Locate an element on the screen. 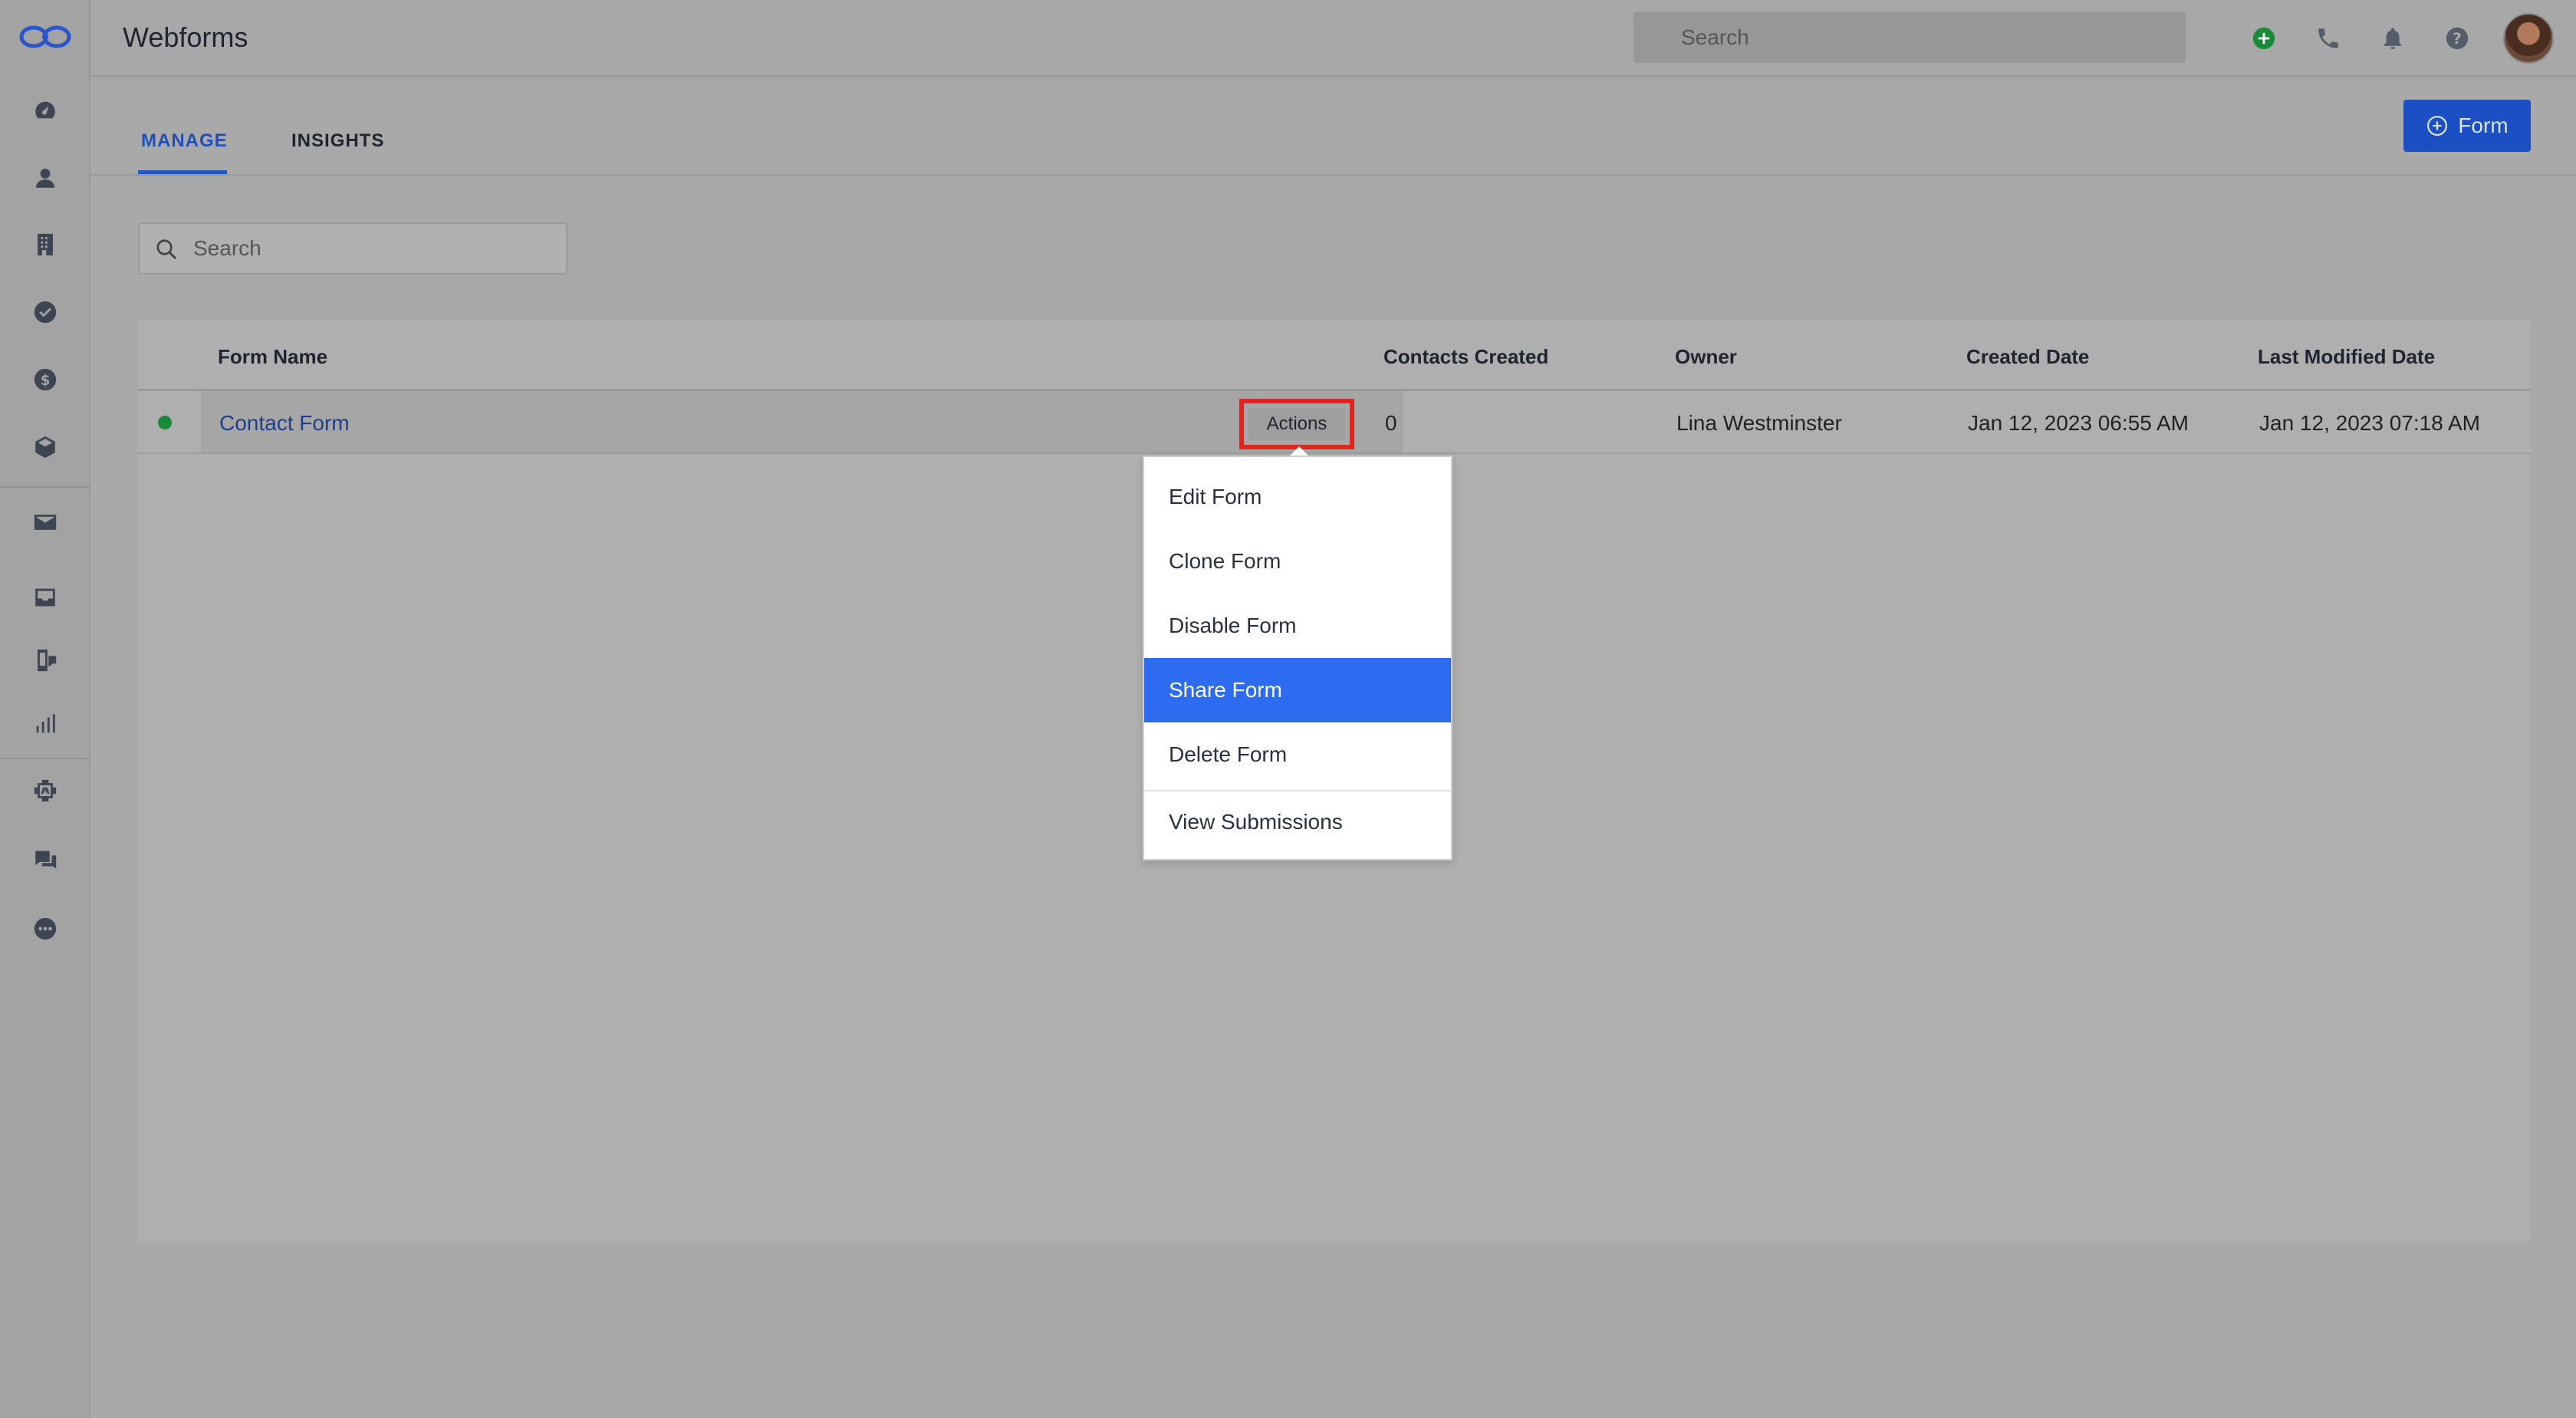 This screenshot has width=2576, height=1418. contact-icon is located at coordinates (45, 177).